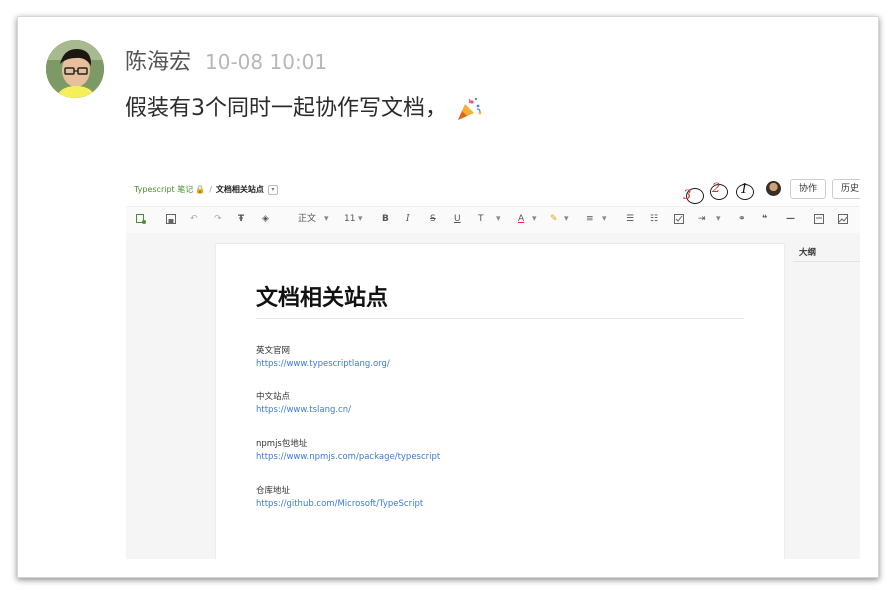 Image resolution: width=894 pixels, height=590 pixels. Describe the element at coordinates (590, 219) in the screenshot. I see `align-icon: ≡` at that location.